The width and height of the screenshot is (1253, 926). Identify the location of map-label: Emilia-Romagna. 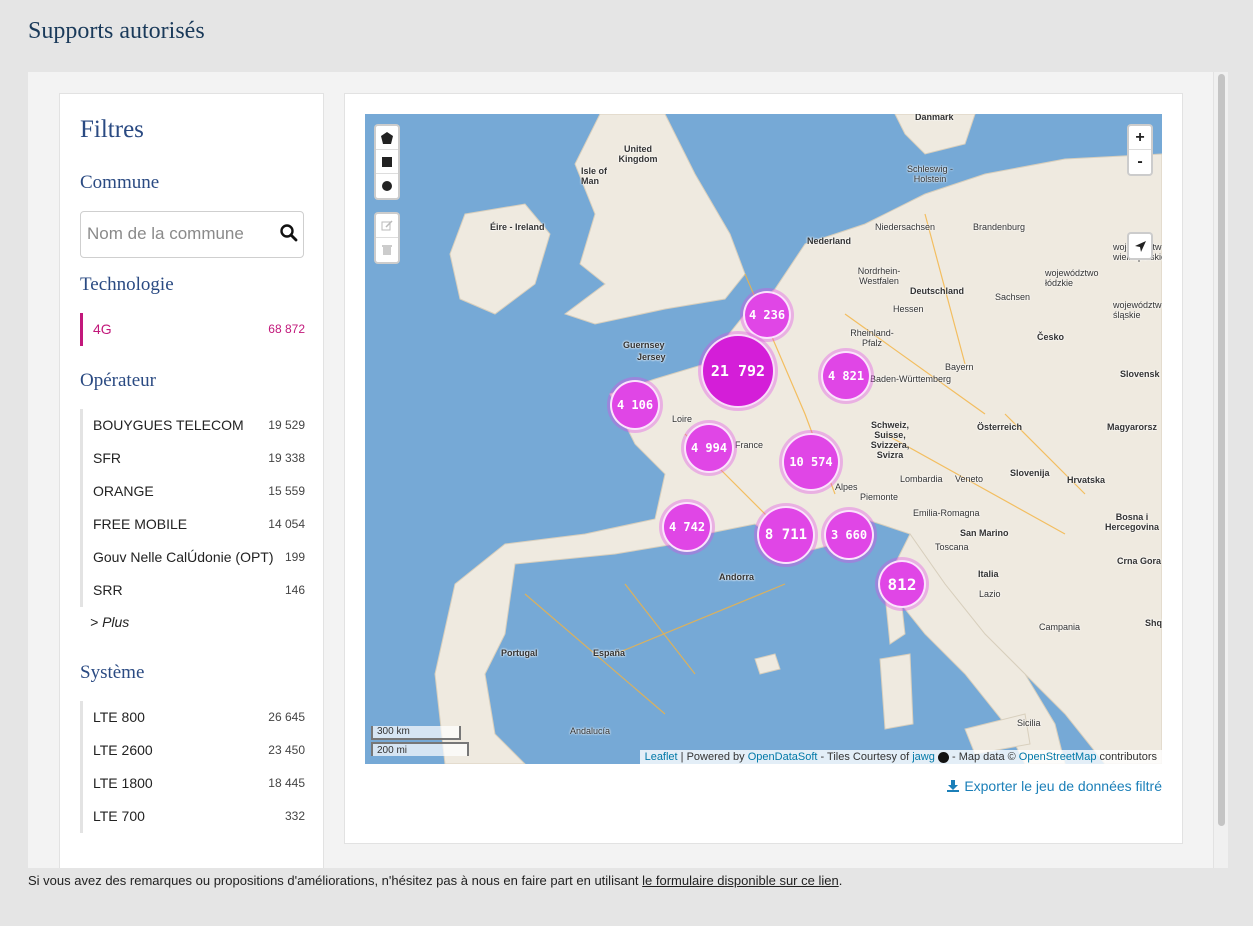
(946, 513).